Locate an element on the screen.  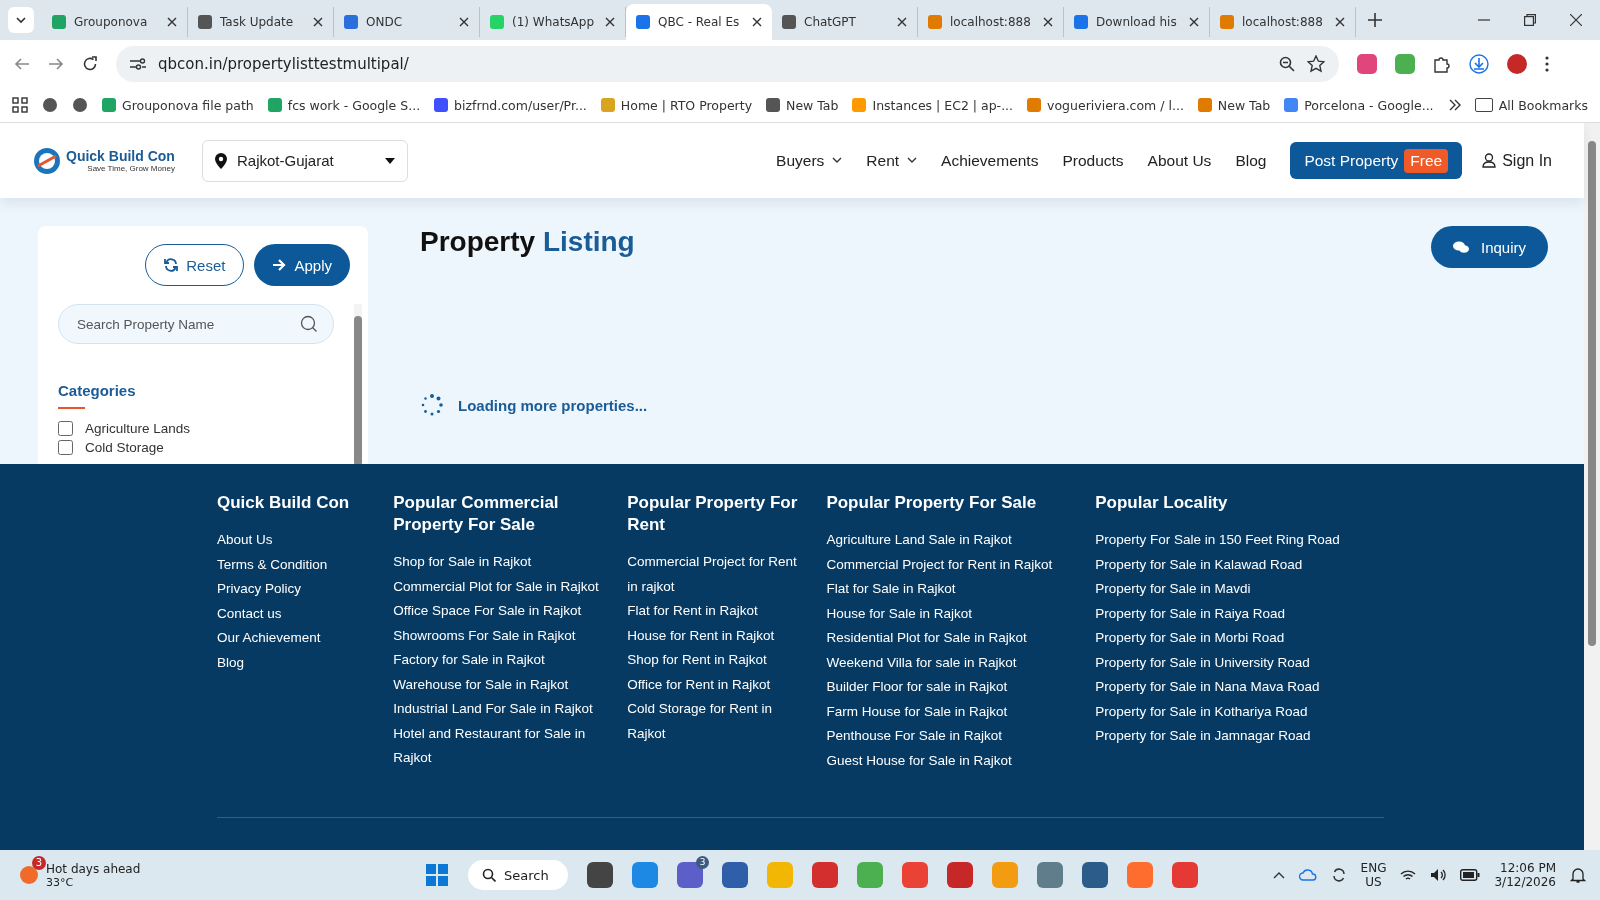
weather-temperature: 33°C is located at coordinates (93, 882).